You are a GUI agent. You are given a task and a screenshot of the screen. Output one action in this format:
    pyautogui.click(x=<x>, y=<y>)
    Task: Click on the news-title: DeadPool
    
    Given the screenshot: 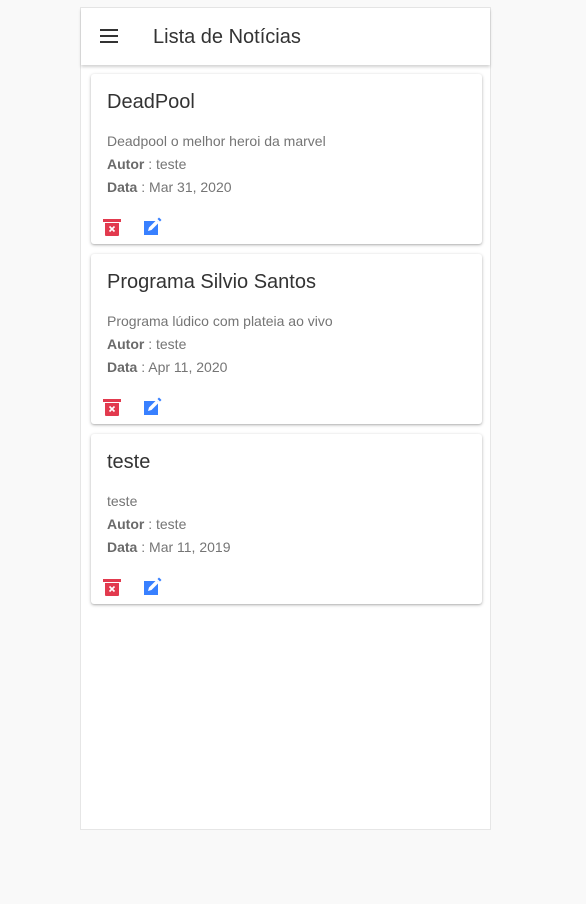 What is the action you would take?
    pyautogui.click(x=151, y=102)
    